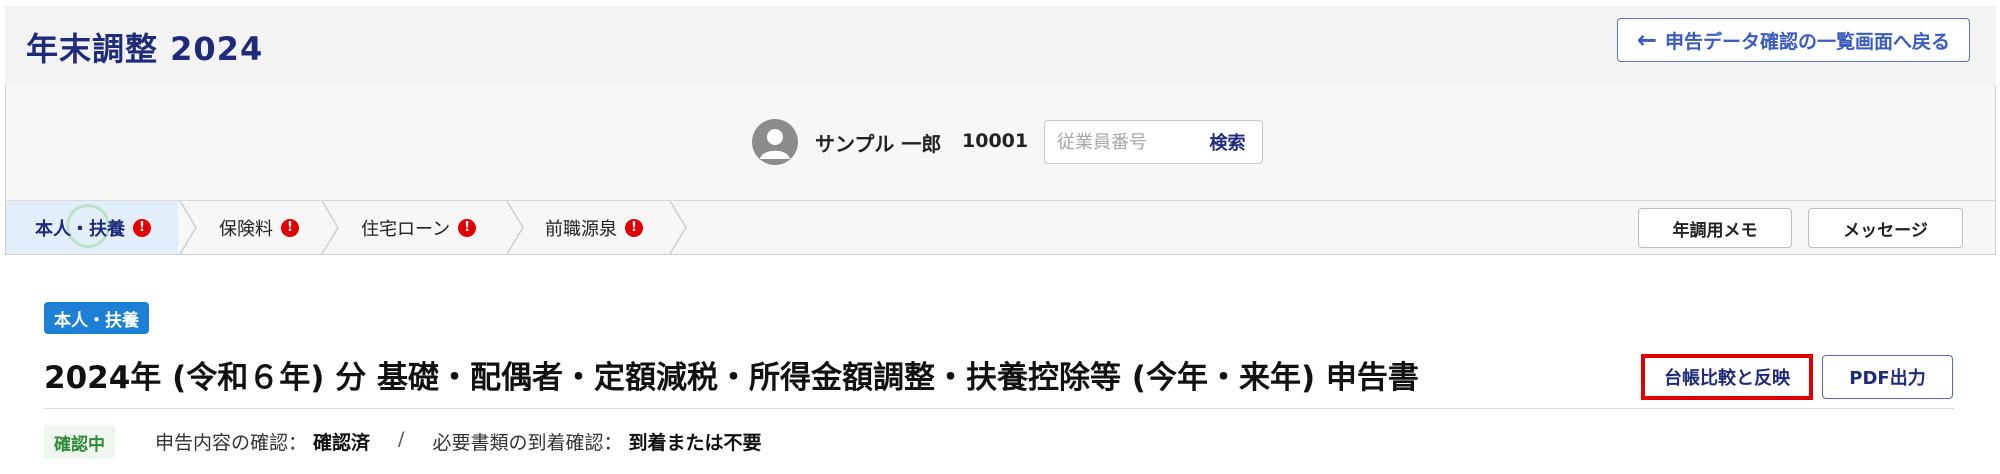  What do you see at coordinates (145, 49) in the screenshot?
I see `app-title: 年末調整 2024` at bounding box center [145, 49].